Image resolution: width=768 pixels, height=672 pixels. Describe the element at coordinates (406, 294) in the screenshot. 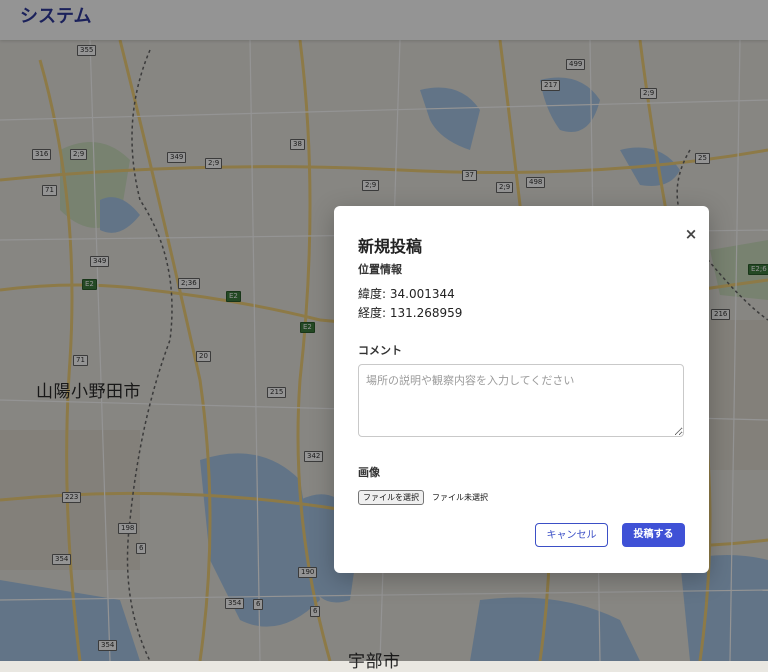

I see `latitude-value: 緯度: 34.001344` at that location.